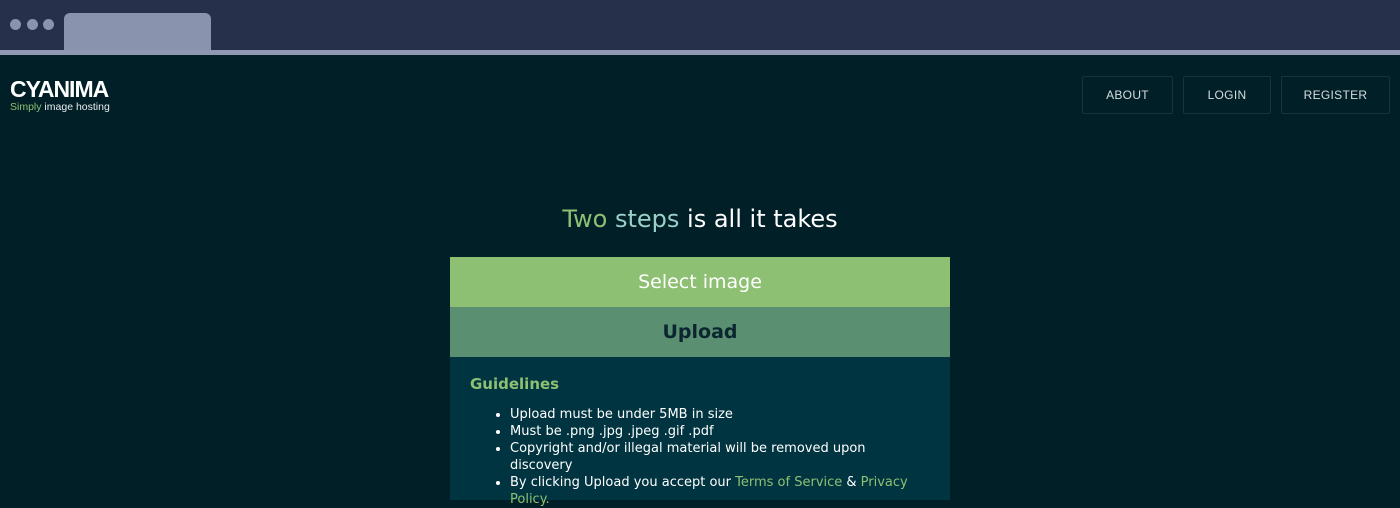  What do you see at coordinates (26, 107) in the screenshot?
I see `tagline-accent: Simply` at bounding box center [26, 107].